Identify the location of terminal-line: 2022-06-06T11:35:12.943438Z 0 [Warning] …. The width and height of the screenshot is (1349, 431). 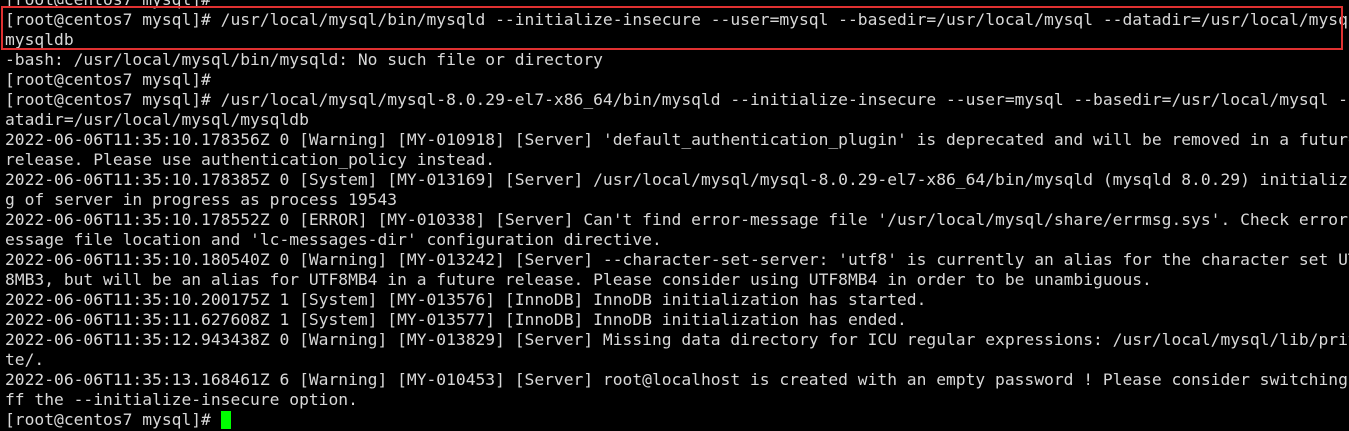
(677, 339).